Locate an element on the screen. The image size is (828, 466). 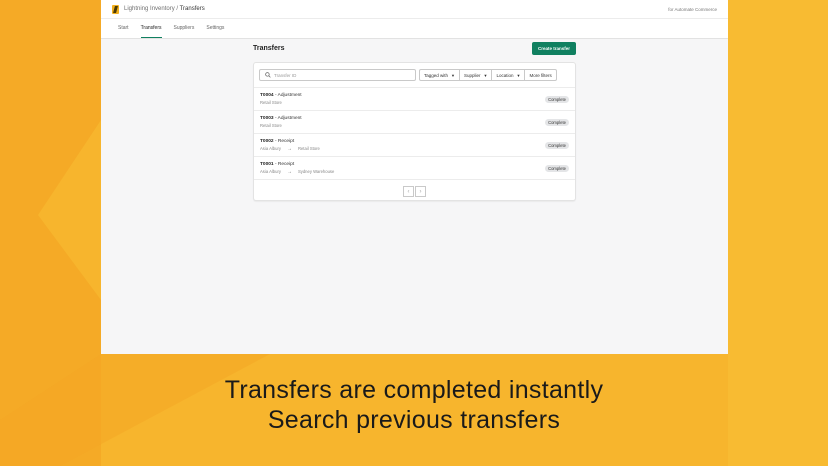
supplier-filter: Supplier ▼ is located at coordinates (476, 75).